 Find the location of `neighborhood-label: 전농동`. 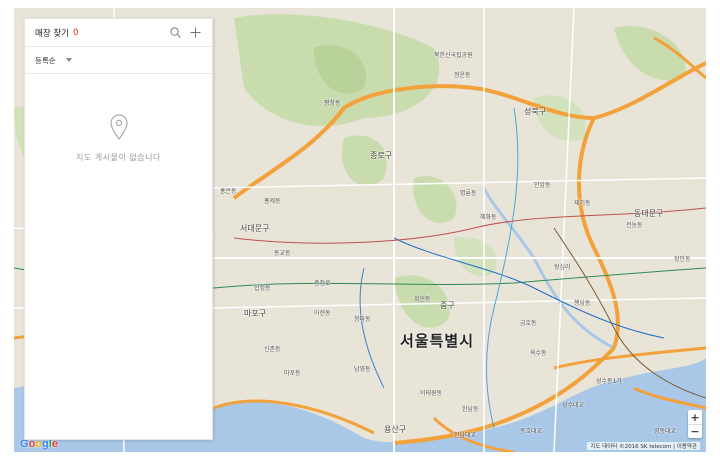

neighborhood-label: 전농동 is located at coordinates (634, 225).